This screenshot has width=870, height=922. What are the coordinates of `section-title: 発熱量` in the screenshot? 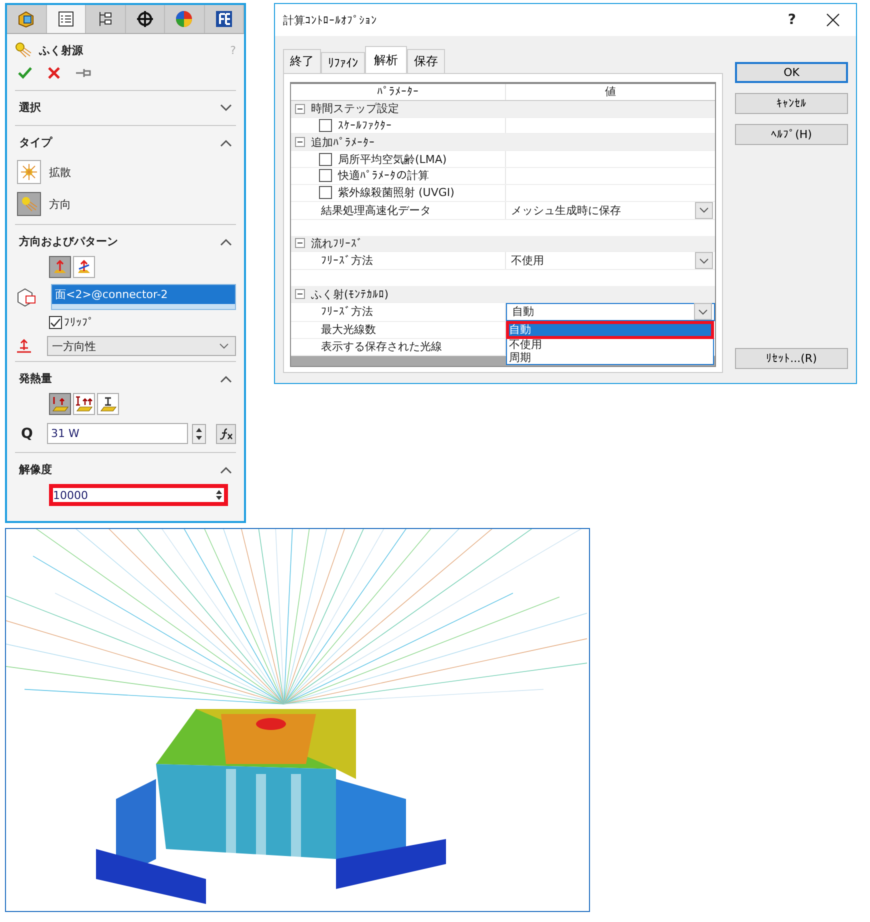 It's located at (35, 378).